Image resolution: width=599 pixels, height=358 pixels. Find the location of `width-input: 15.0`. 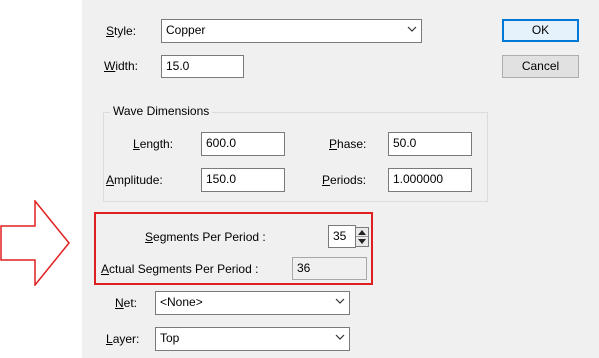

width-input: 15.0 is located at coordinates (202, 66).